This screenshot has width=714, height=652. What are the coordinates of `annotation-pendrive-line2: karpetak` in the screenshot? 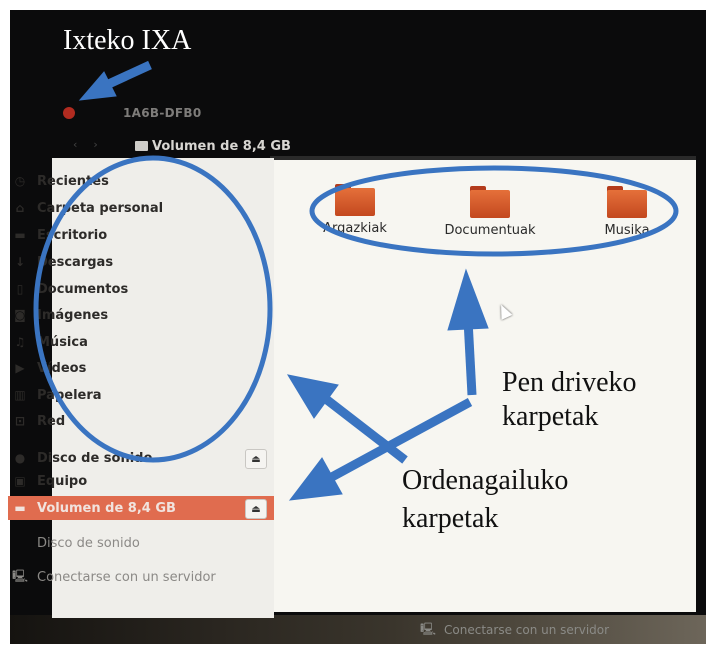 It's located at (550, 416).